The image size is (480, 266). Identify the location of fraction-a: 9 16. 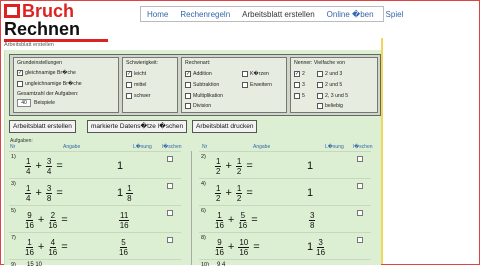
(219, 247).